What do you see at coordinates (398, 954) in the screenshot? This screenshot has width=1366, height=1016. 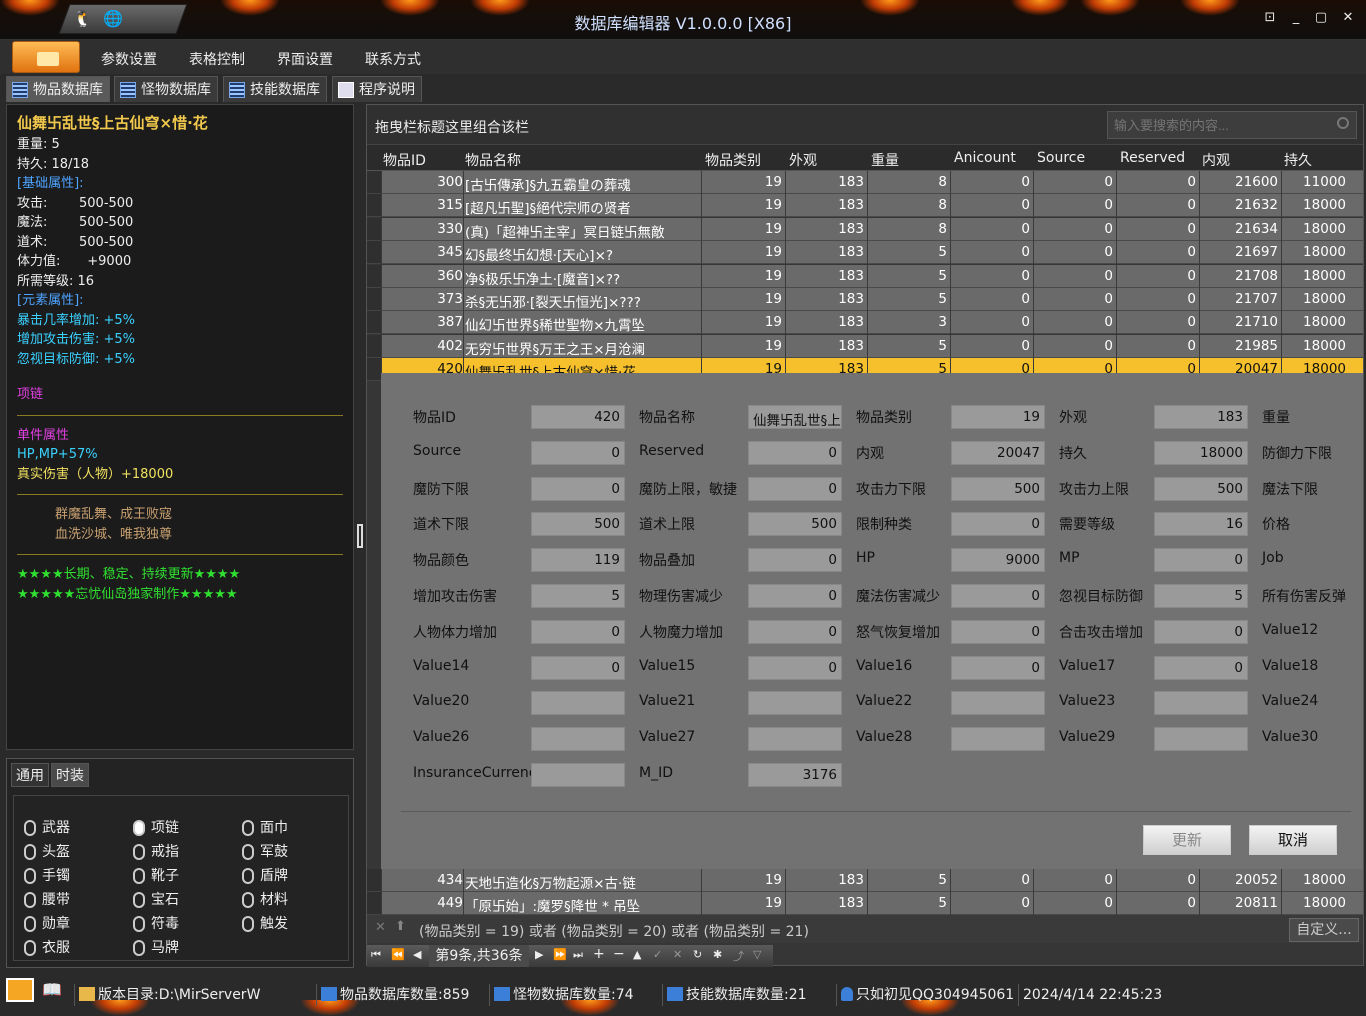 I see `prev-page-button: ⏪` at bounding box center [398, 954].